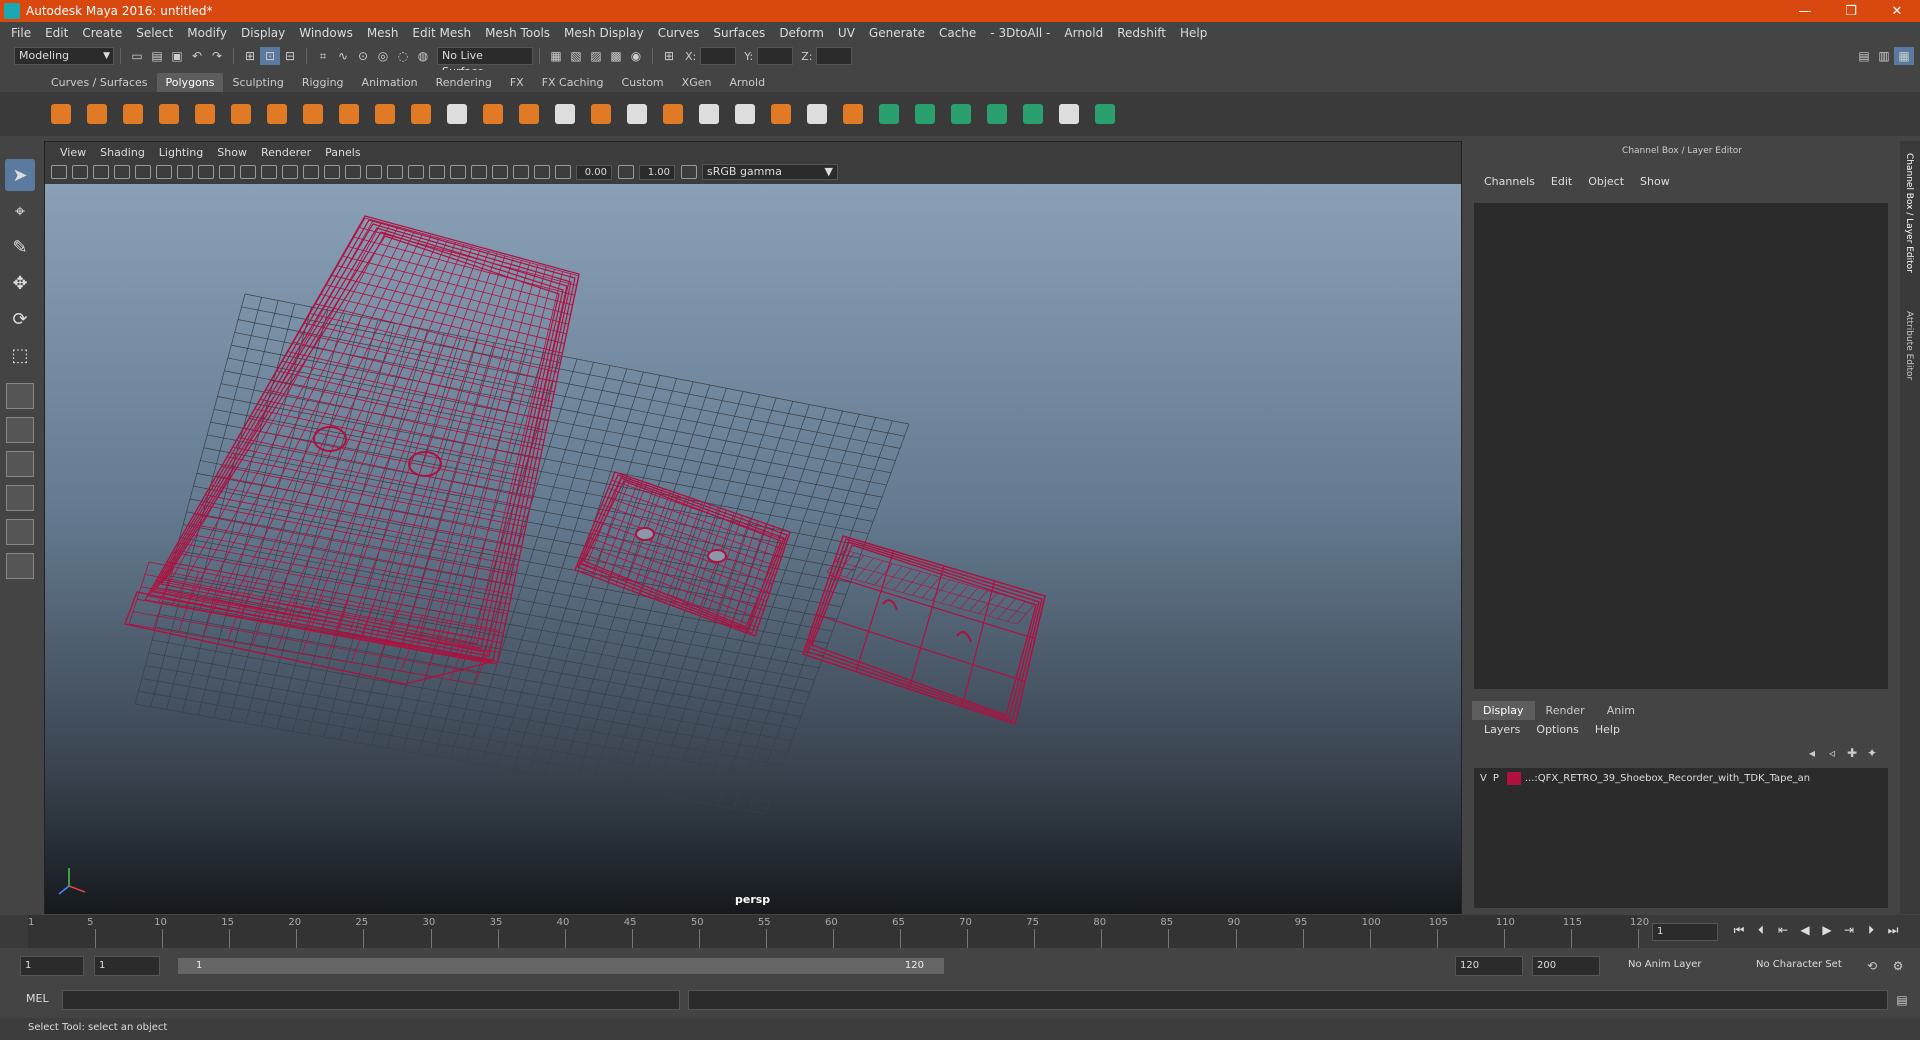  What do you see at coordinates (1739, 930) in the screenshot?
I see `go-to-start-icon: ⏮` at bounding box center [1739, 930].